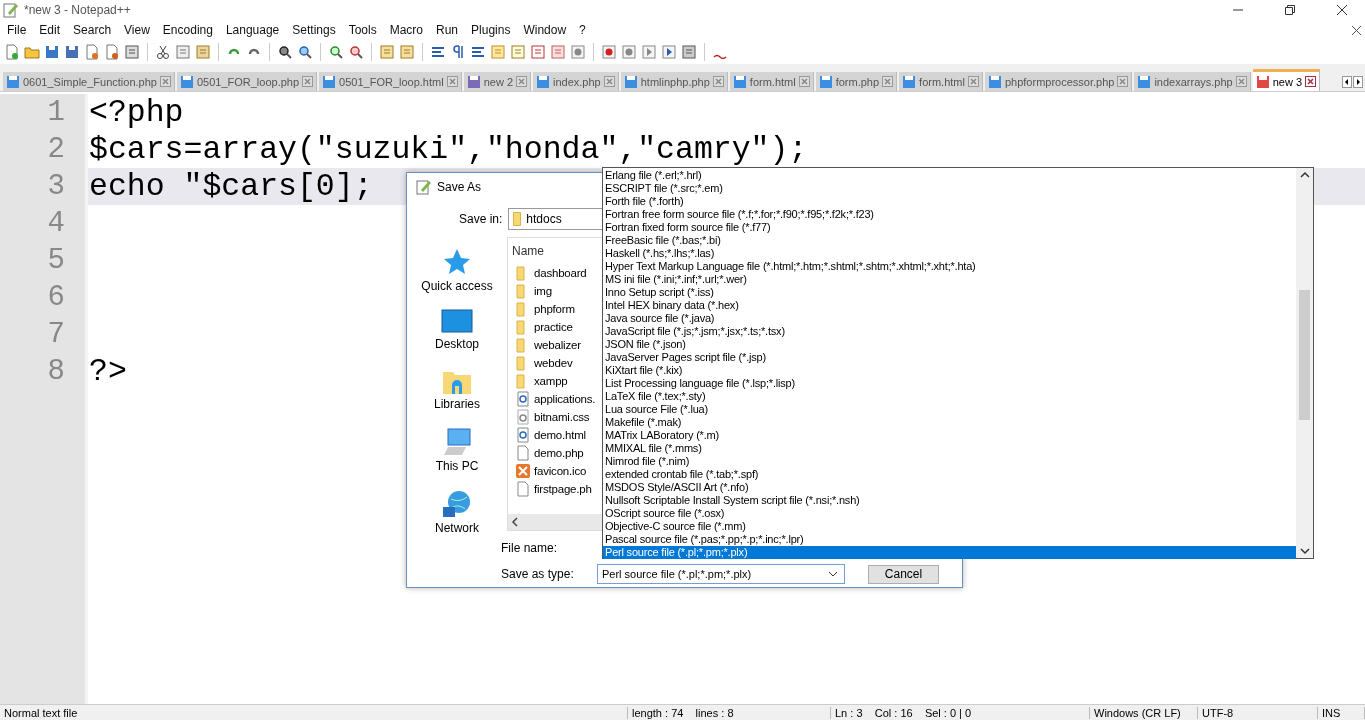 The height and width of the screenshot is (720, 1365). I want to click on file-type-option: Intel HEX binary data (*.hex), so click(949, 305).